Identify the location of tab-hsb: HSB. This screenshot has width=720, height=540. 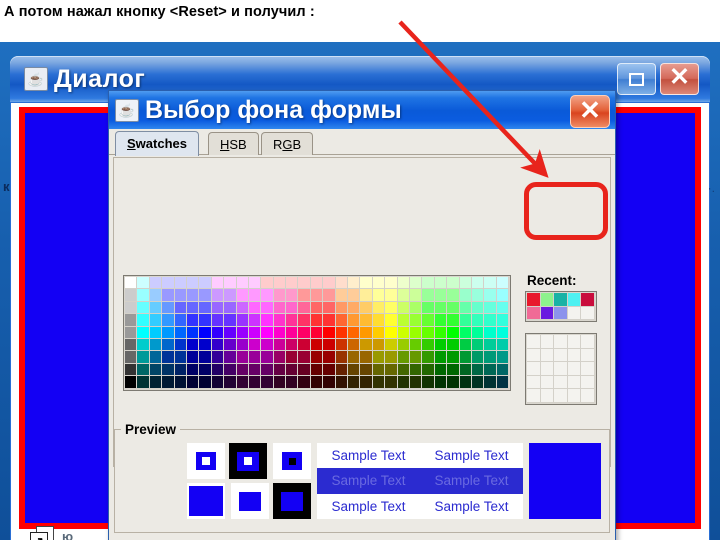
(233, 143).